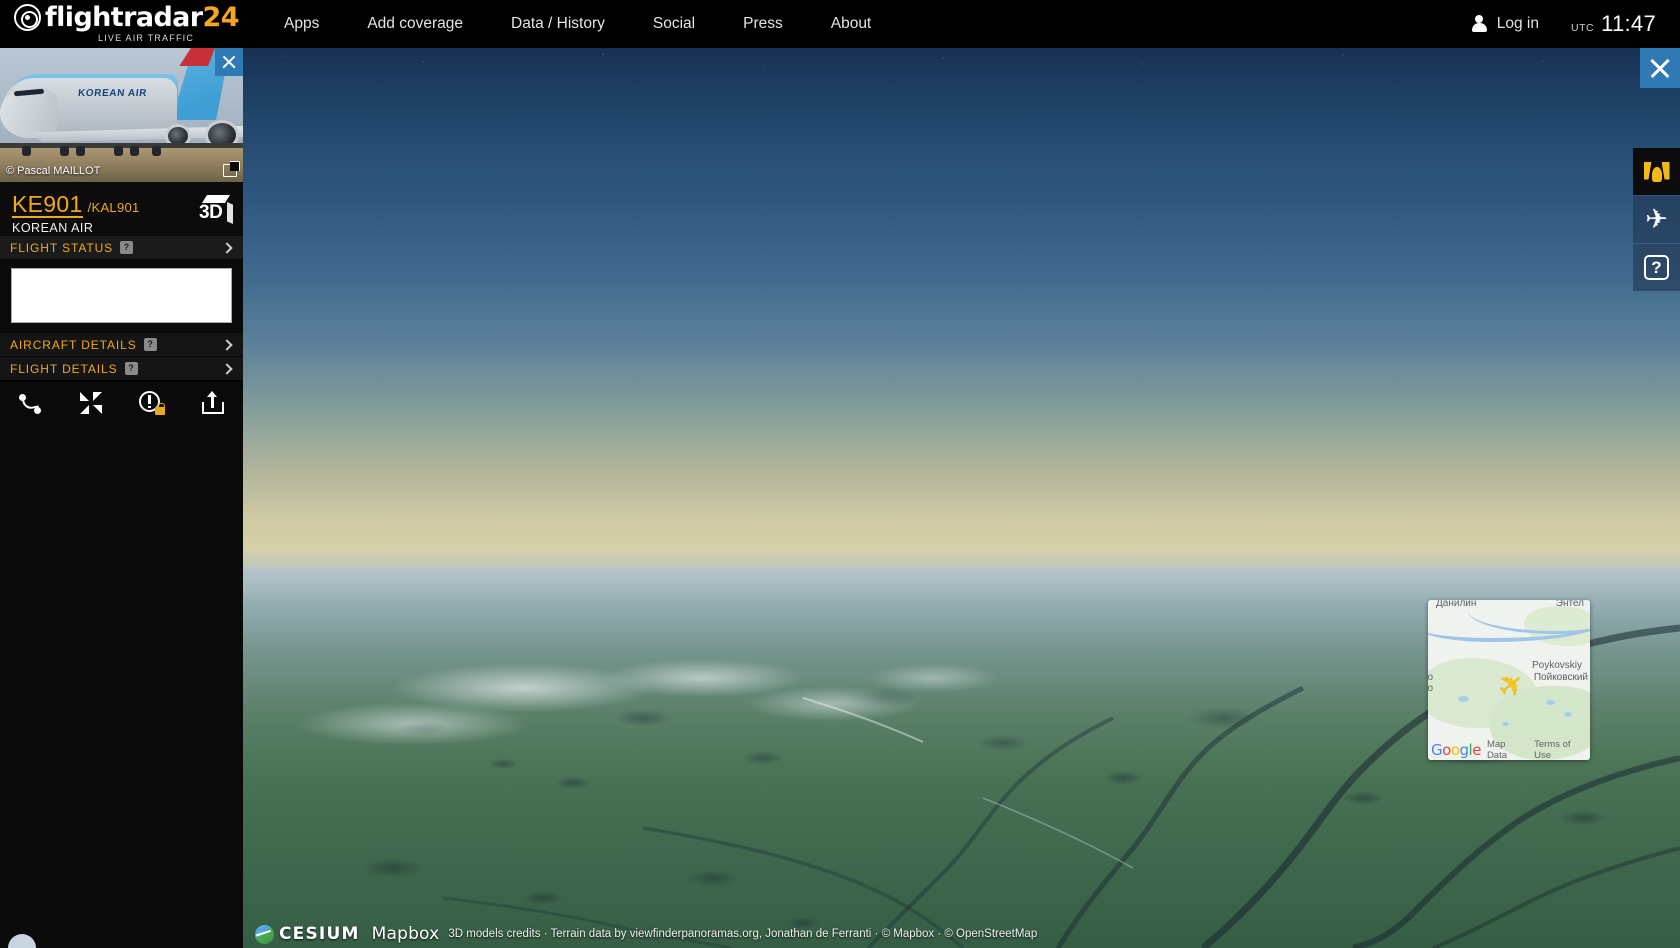 The image size is (1680, 948). I want to click on cockpit-view-icon, so click(1656, 171).